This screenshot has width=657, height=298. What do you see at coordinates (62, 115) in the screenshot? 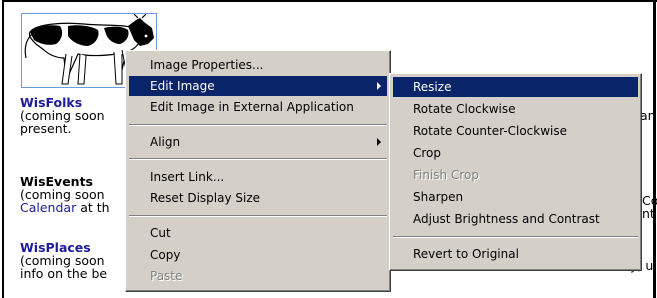
I see `section-wisfolks: WisFolks (coming soon present.` at bounding box center [62, 115].